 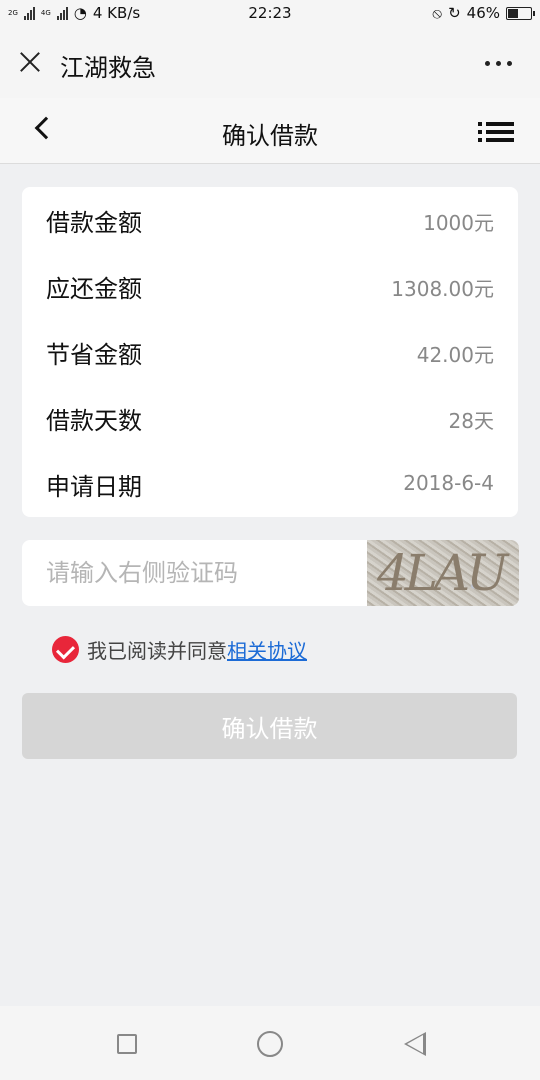 I want to click on row-value: 2018-6-4, so click(x=448, y=483).